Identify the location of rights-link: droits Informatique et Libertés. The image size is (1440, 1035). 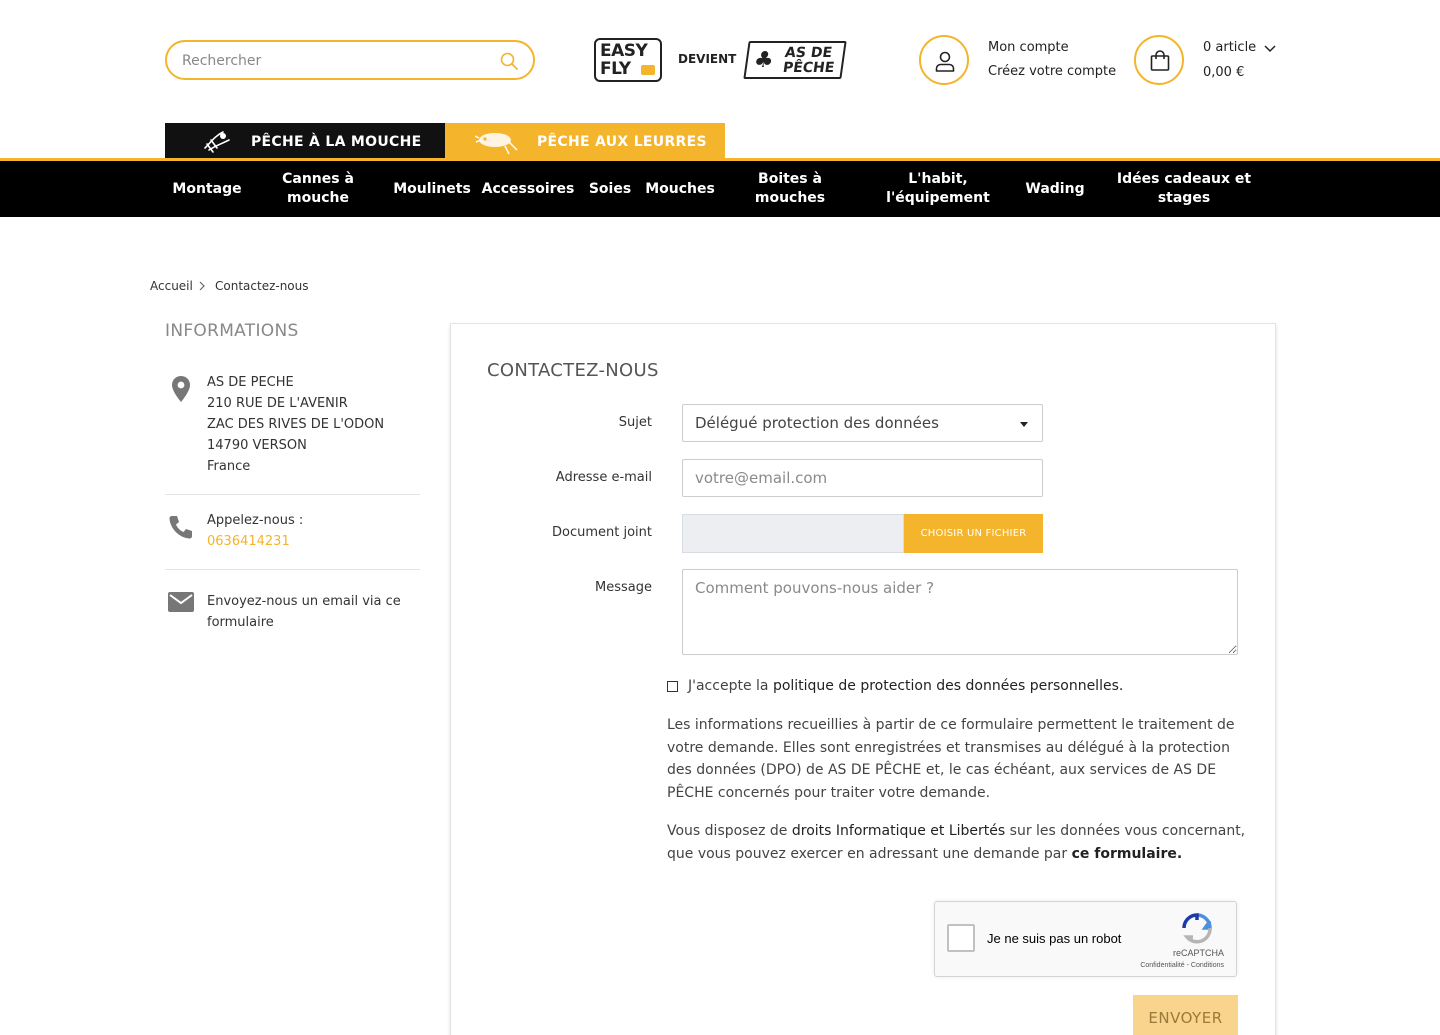
(898, 831).